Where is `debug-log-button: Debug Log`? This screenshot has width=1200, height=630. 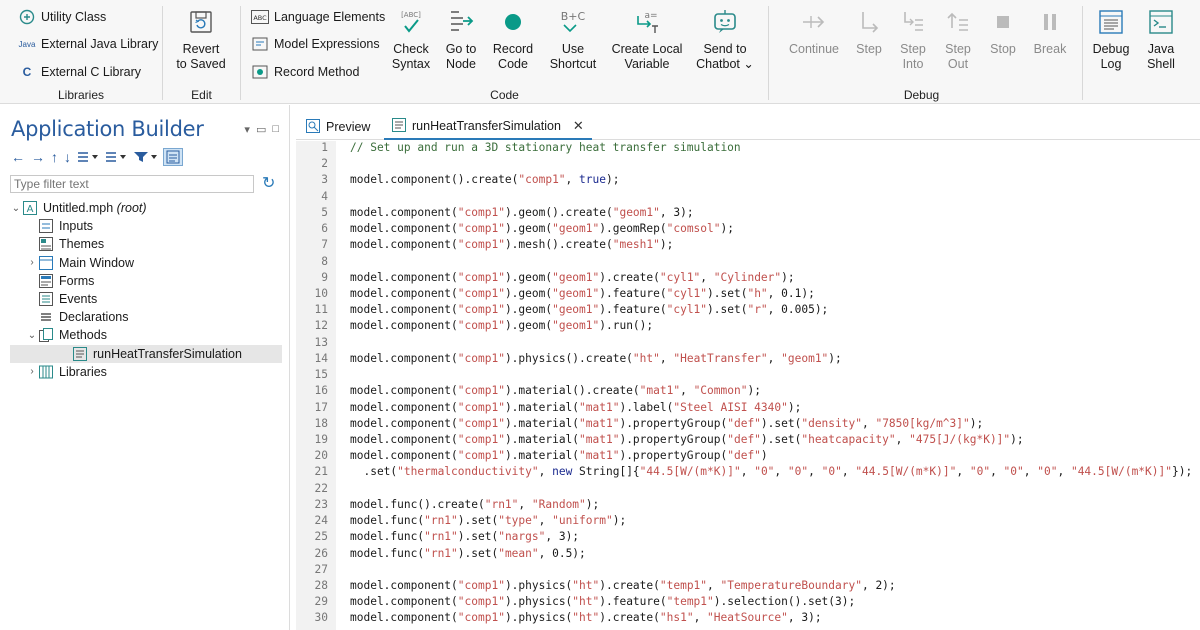 debug-log-button: Debug Log is located at coordinates (1111, 39).